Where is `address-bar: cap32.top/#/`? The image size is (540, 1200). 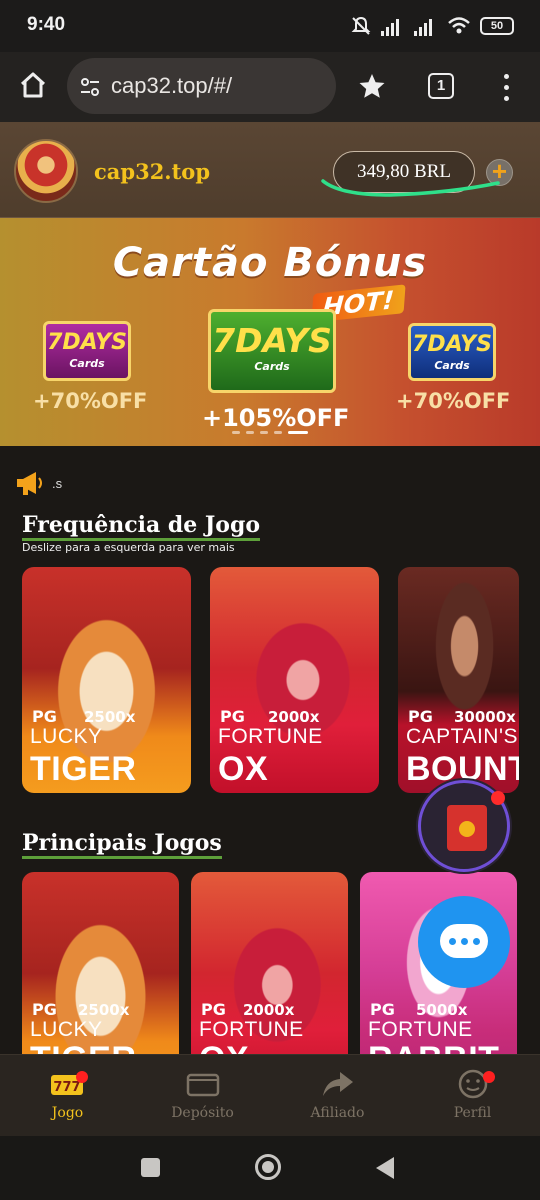
address-bar: cap32.top/#/ is located at coordinates (201, 86).